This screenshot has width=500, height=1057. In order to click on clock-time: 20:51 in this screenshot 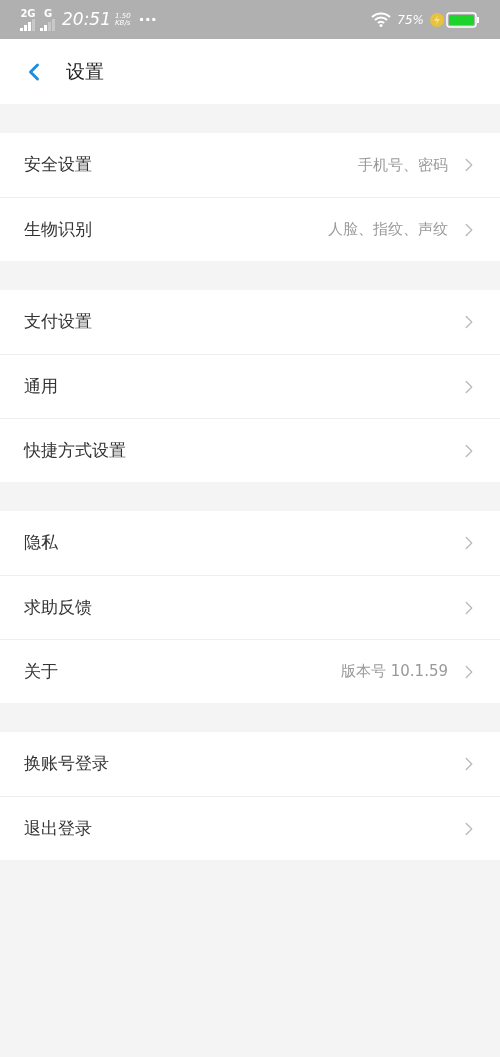, I will do `click(86, 19)`.